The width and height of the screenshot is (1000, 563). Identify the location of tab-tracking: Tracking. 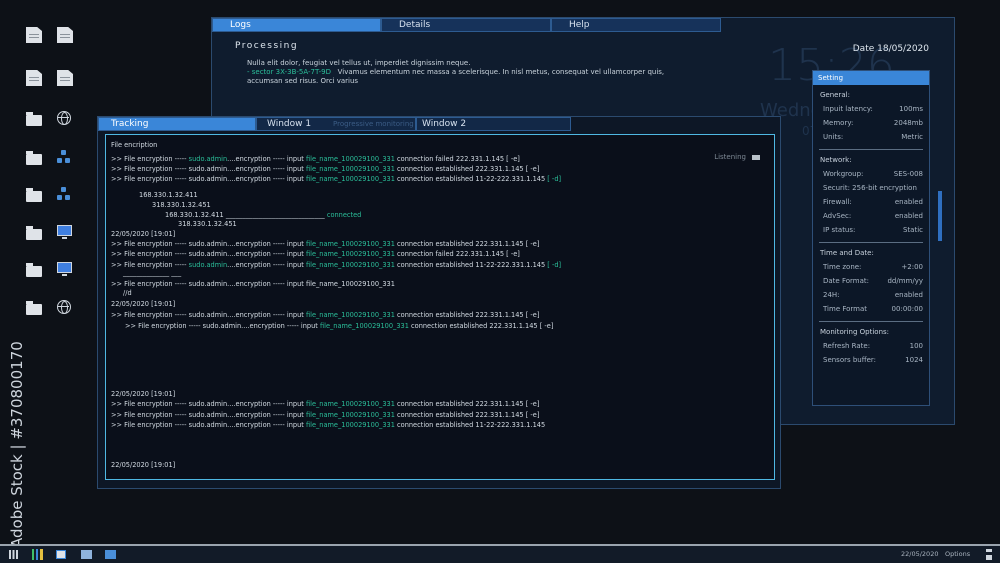
(177, 124).